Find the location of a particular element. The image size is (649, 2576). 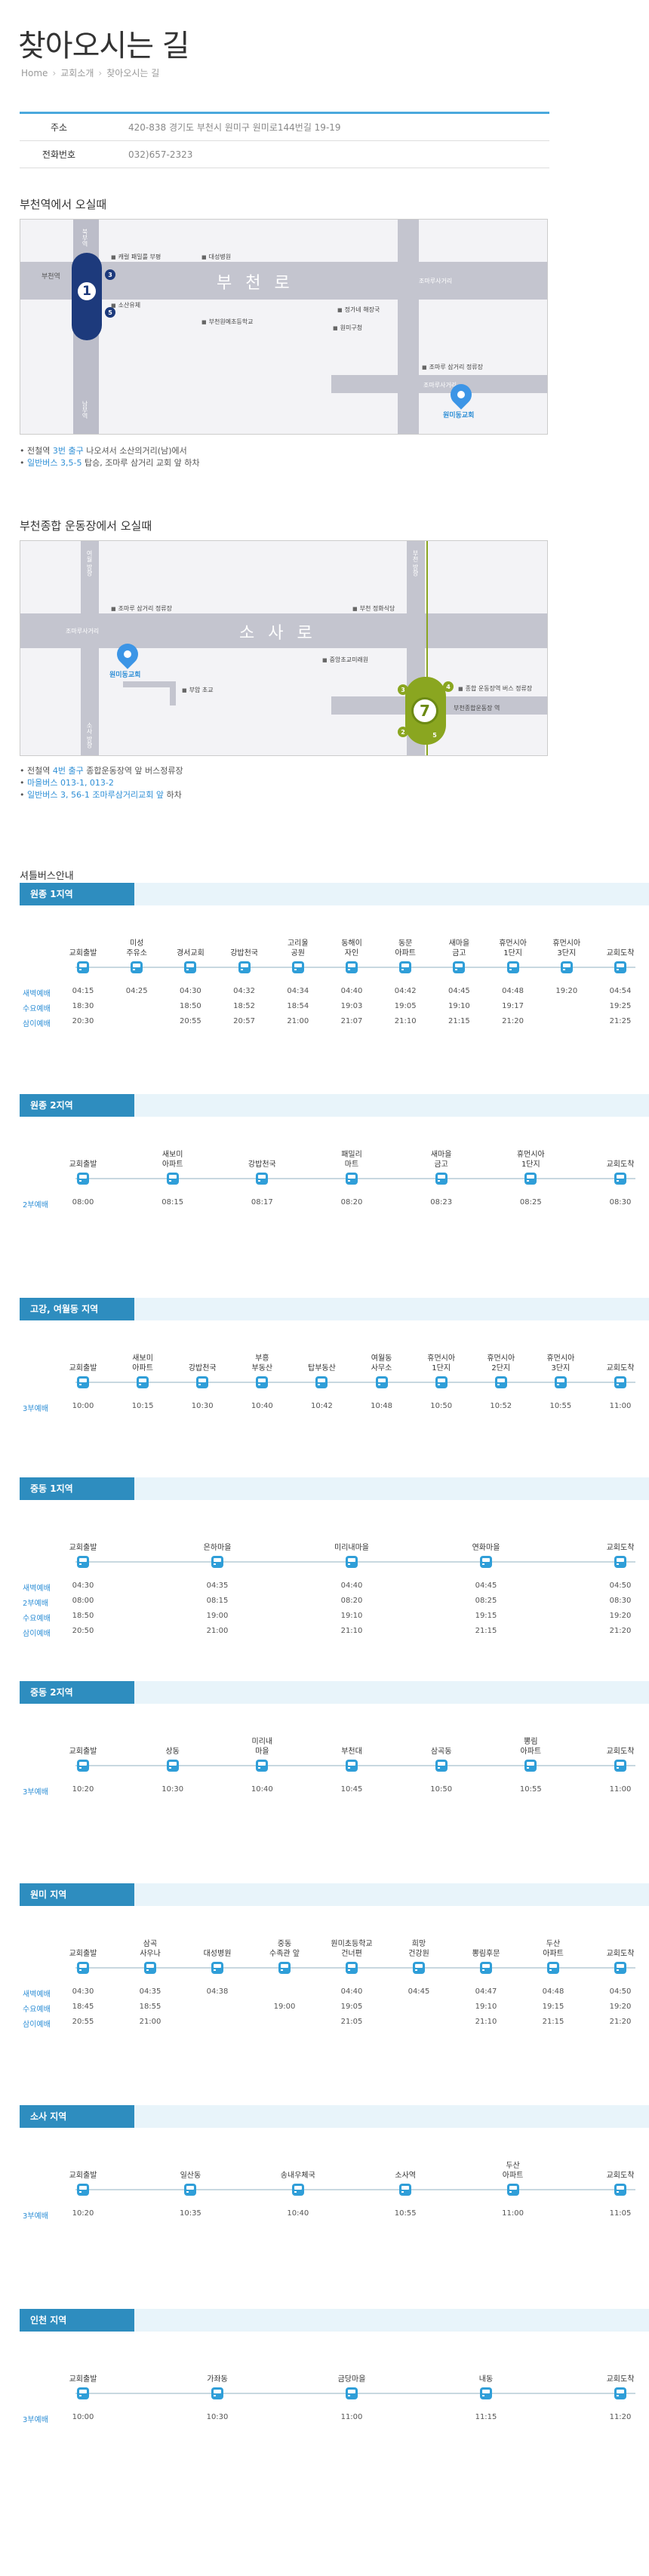

stop-name: 중동 수족관 앞 is located at coordinates (285, 1949).